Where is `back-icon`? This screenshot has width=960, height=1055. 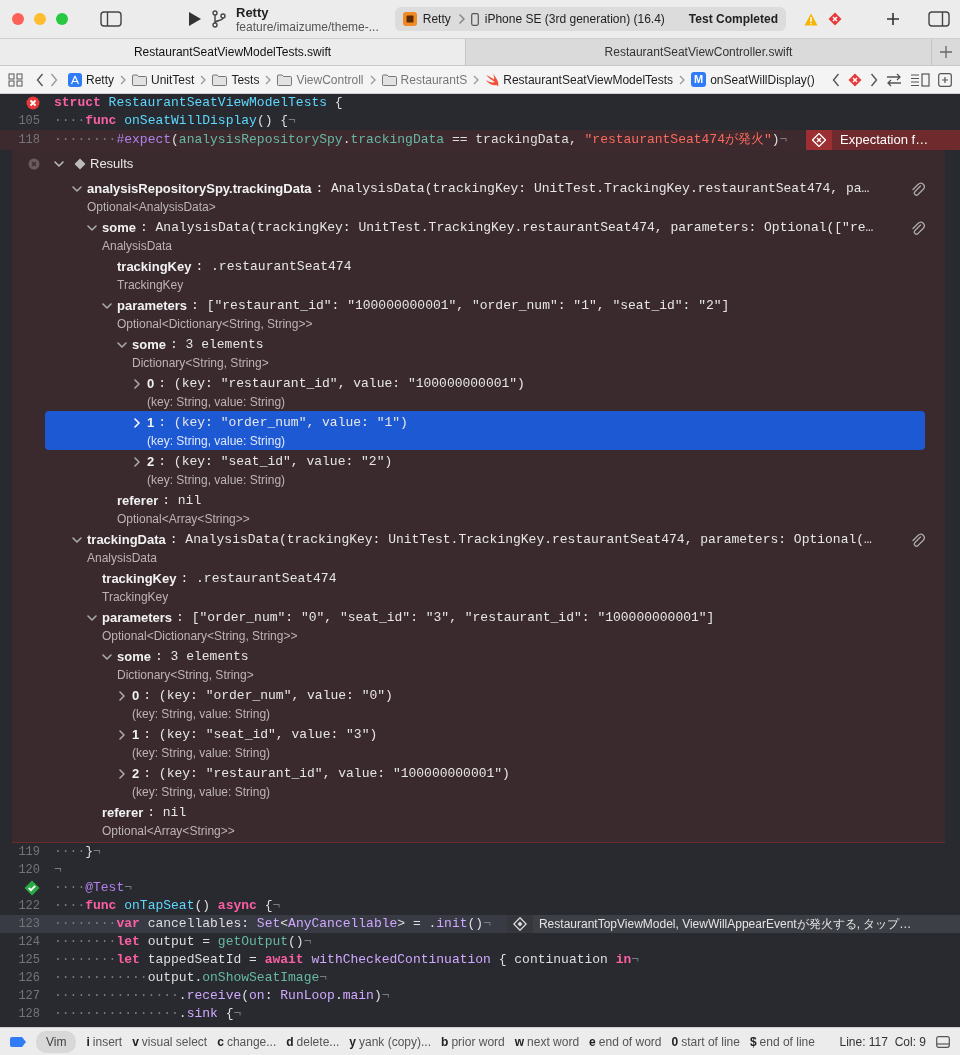
back-icon is located at coordinates (40, 79).